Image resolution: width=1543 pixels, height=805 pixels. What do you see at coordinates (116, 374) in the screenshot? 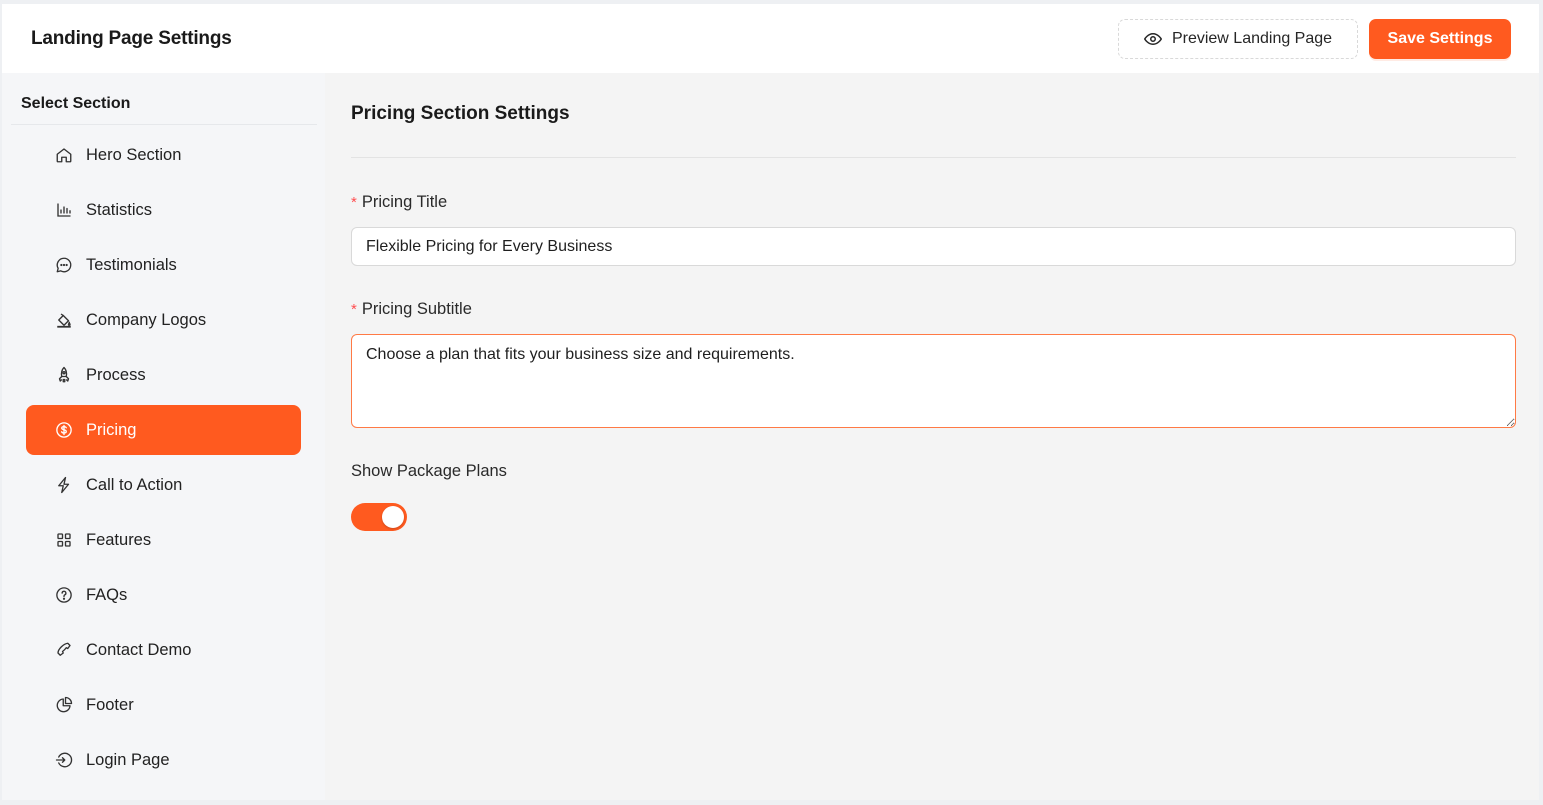
I see `sidebar-item-label: Process` at bounding box center [116, 374].